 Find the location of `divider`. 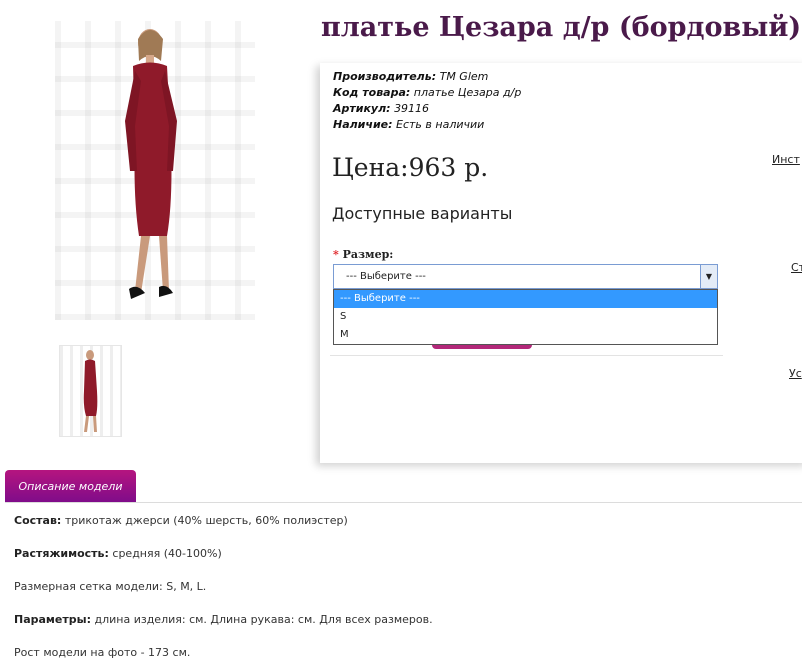

divider is located at coordinates (526, 355).